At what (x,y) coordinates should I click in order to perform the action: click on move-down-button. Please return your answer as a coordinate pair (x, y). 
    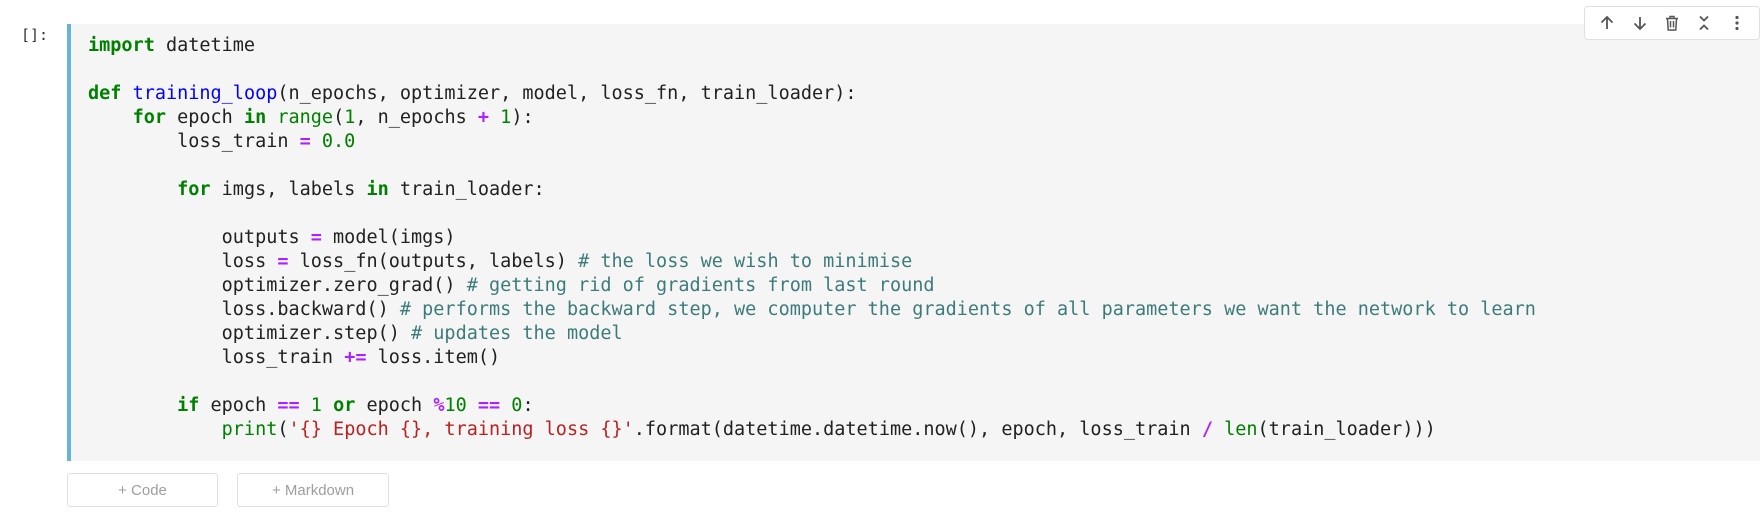
    Looking at the image, I should click on (1640, 23).